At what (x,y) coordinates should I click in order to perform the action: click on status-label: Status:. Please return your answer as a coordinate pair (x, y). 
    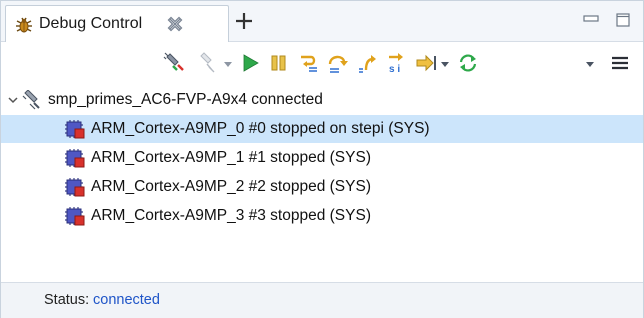
    Looking at the image, I should click on (67, 300).